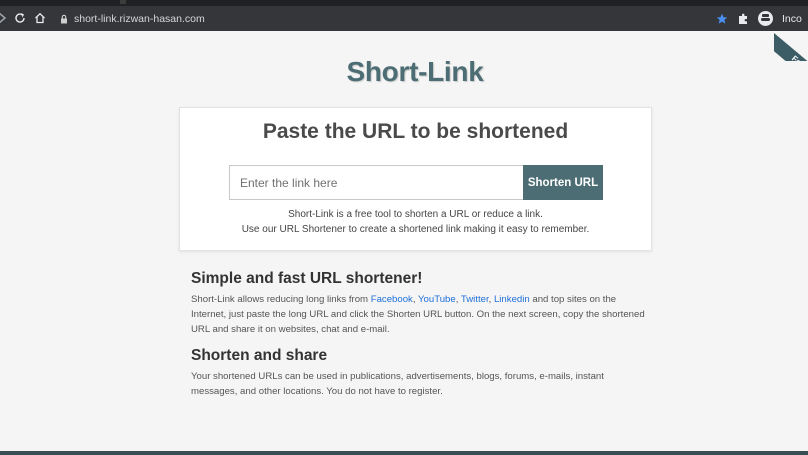 The image size is (808, 455). Describe the element at coordinates (404, 453) in the screenshot. I see `footer-bar` at that location.